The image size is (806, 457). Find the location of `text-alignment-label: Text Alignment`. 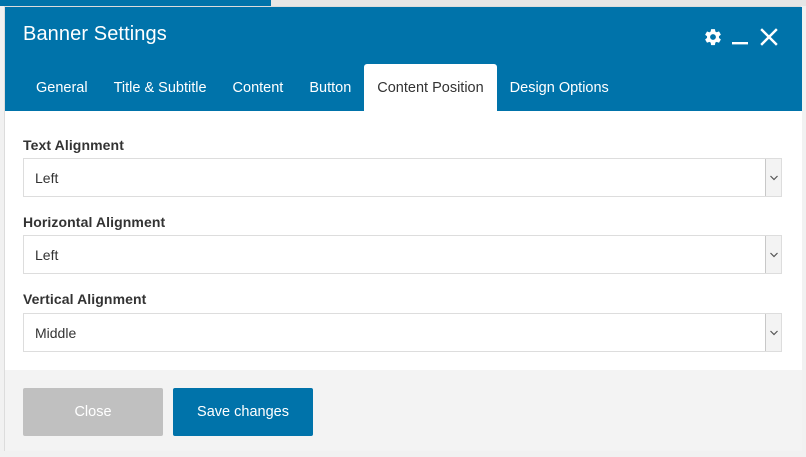

text-alignment-label: Text Alignment is located at coordinates (73, 145).